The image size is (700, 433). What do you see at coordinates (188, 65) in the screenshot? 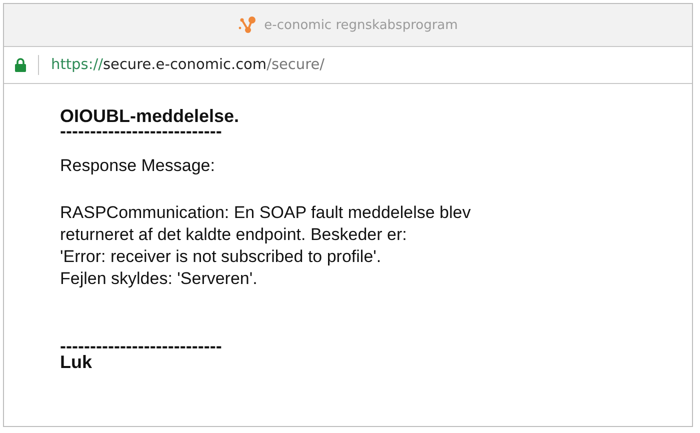
I see `address-field: https://secure.e-conomic.com/secure/` at bounding box center [188, 65].